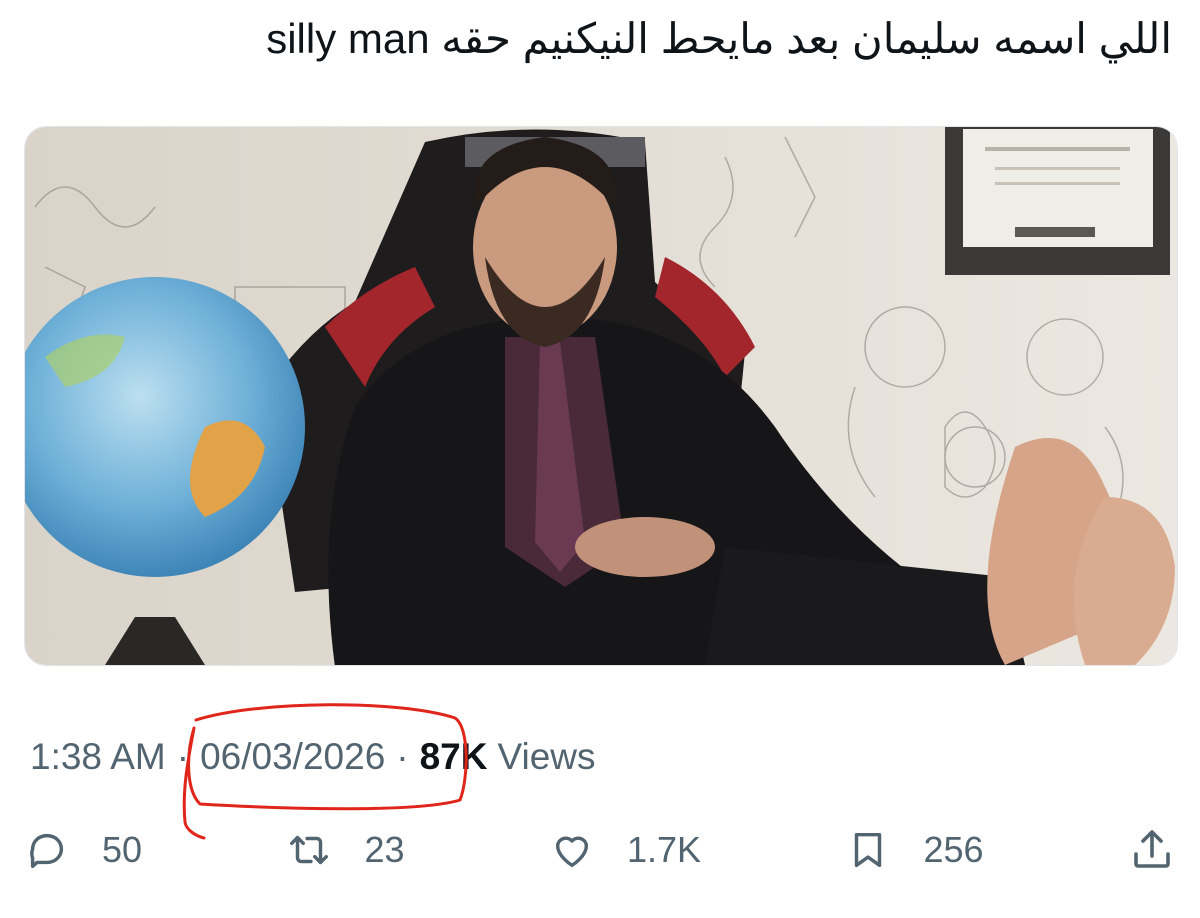  I want to click on share-icon, so click(1152, 849).